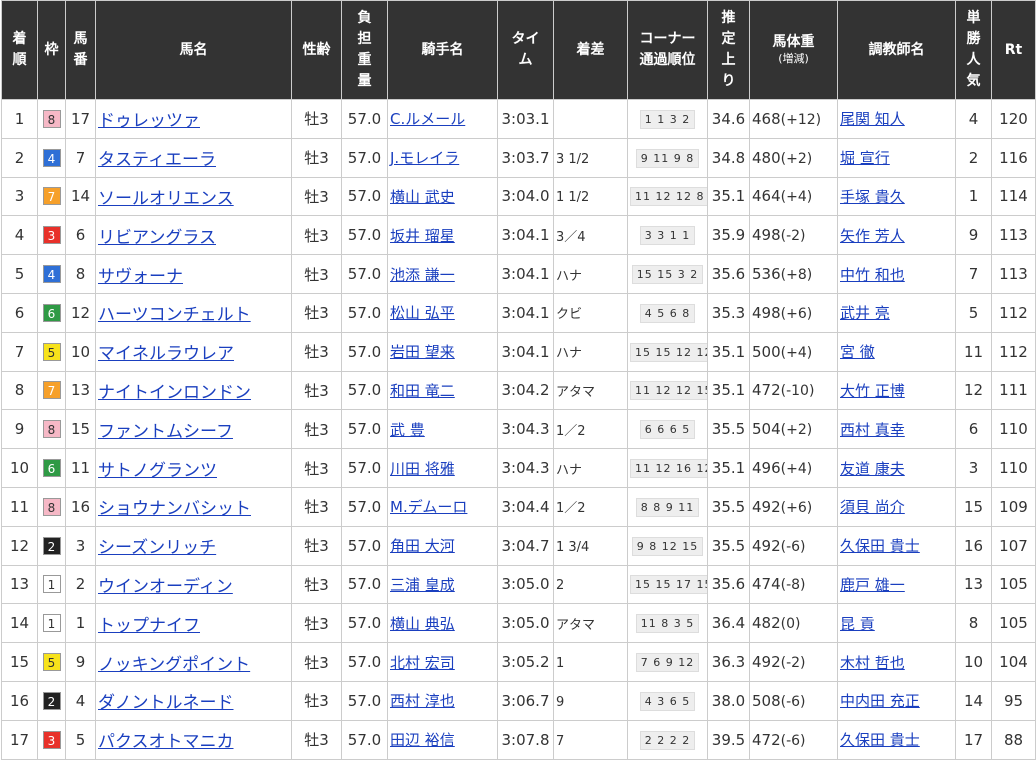  I want to click on last3f-cell: 35.6, so click(728, 584).